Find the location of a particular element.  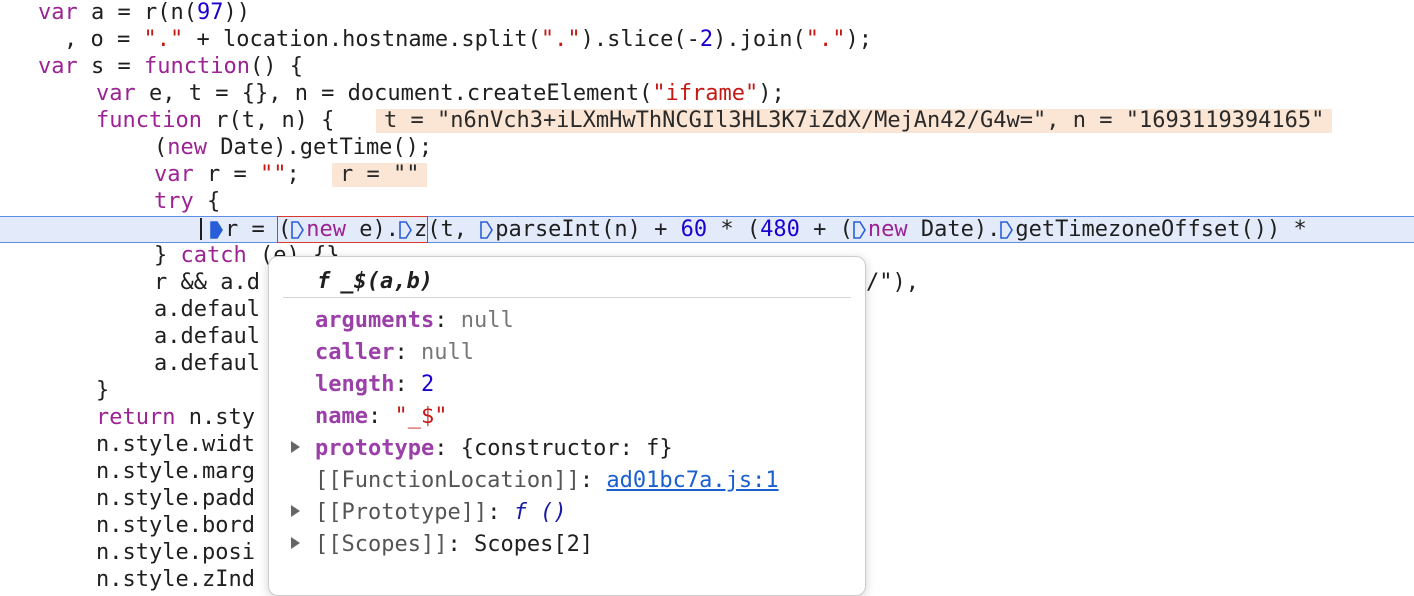

code-line: try { is located at coordinates (707, 202).